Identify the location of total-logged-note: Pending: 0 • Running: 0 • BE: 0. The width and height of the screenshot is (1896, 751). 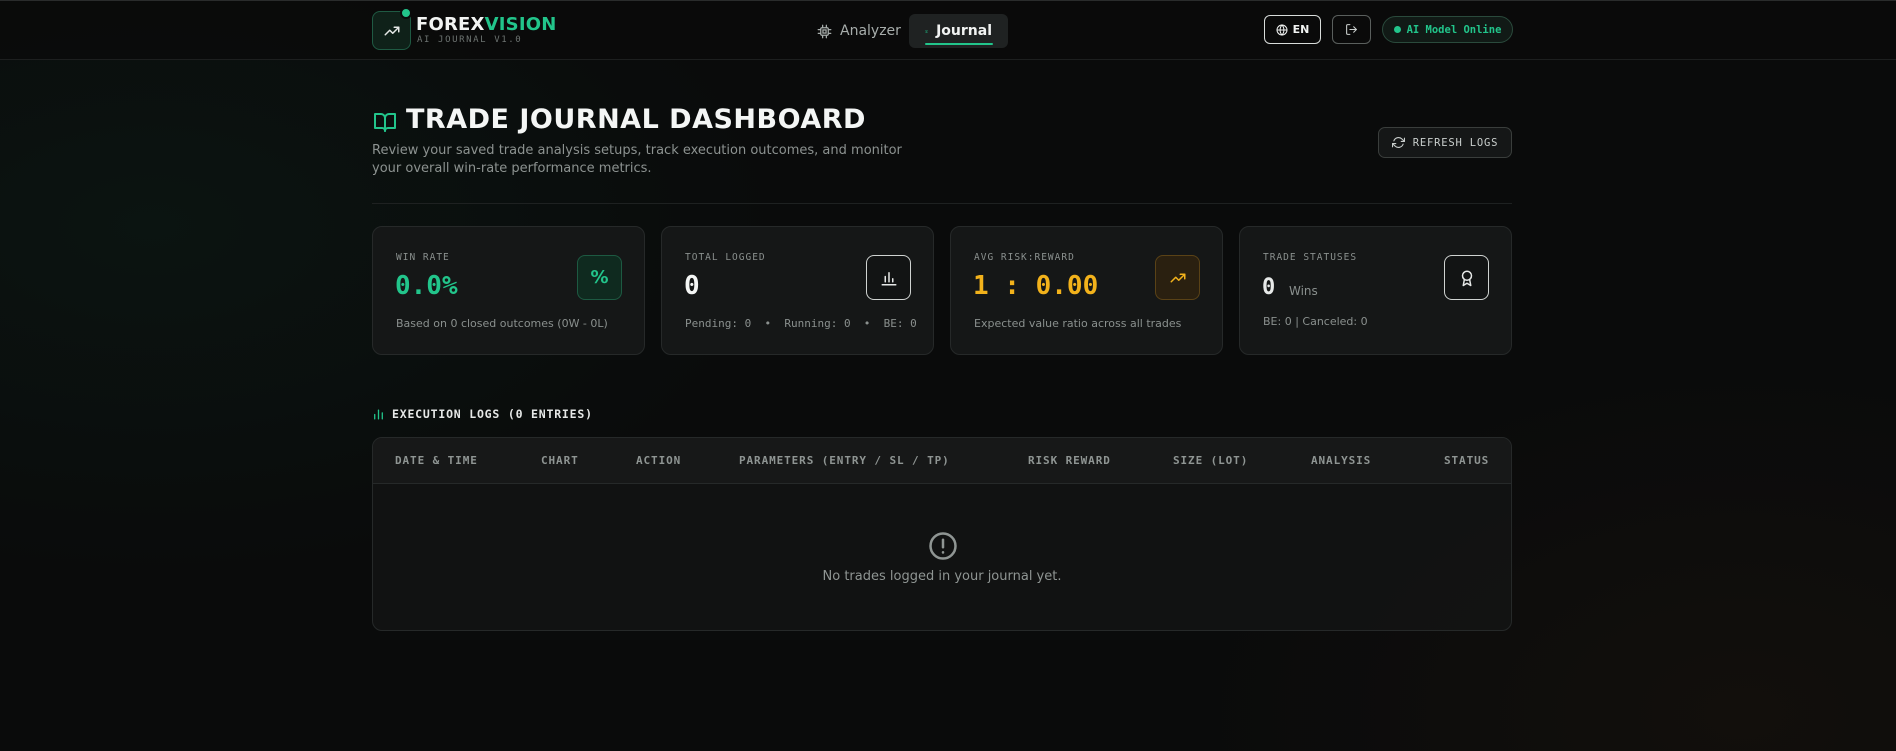
(801, 323).